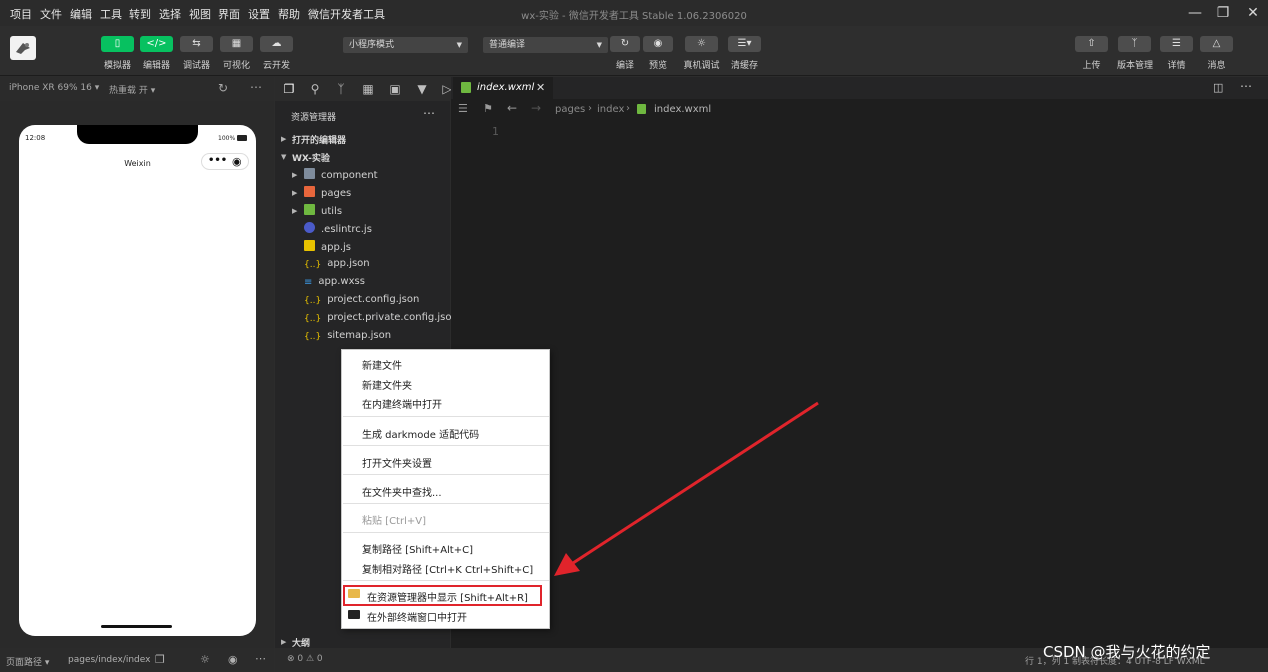 This screenshot has height=672, width=1268. I want to click on menu-file: 文件, so click(51, 14).